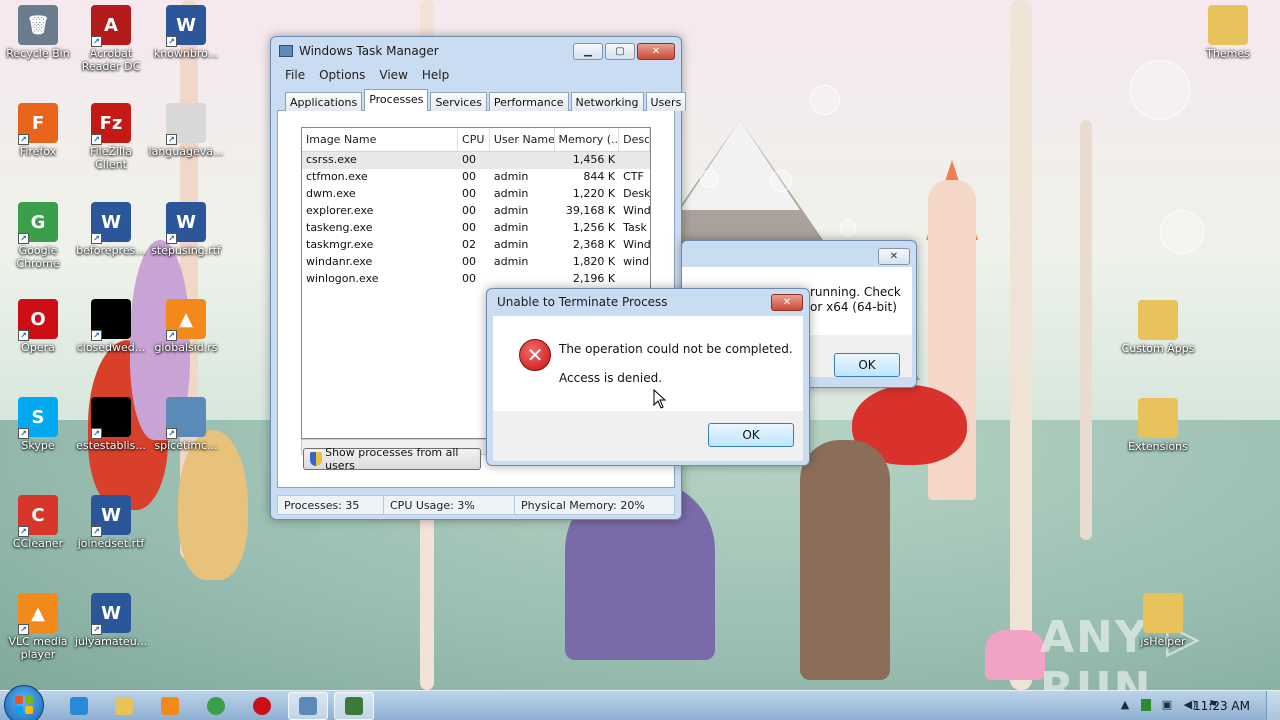 This screenshot has width=1280, height=720. I want to click on desktop-icon: W ↗ joinedset.rtf, so click(111, 522).